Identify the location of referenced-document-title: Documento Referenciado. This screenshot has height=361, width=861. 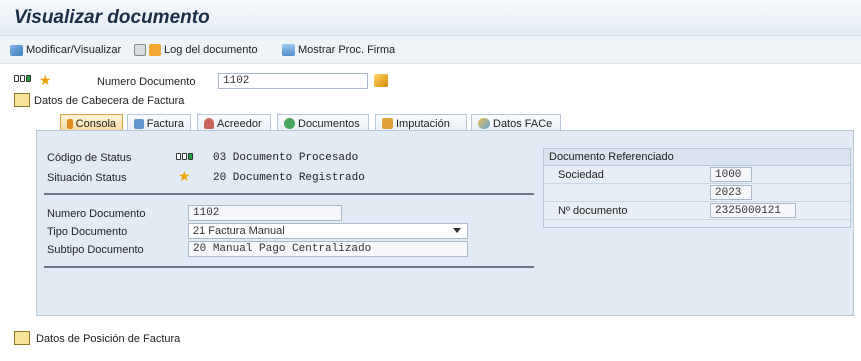
(697, 157).